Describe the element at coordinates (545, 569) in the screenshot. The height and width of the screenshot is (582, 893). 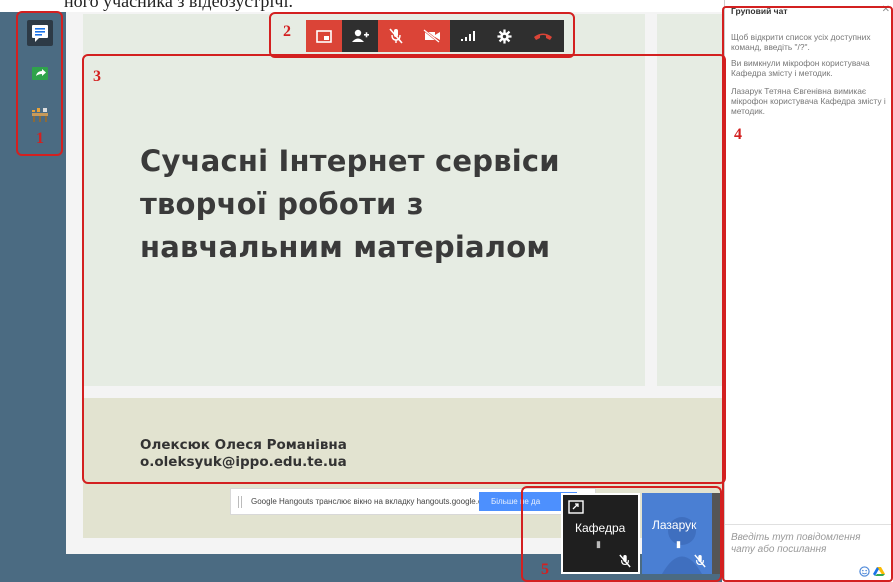
I see `annotation-label-5: 5` at that location.